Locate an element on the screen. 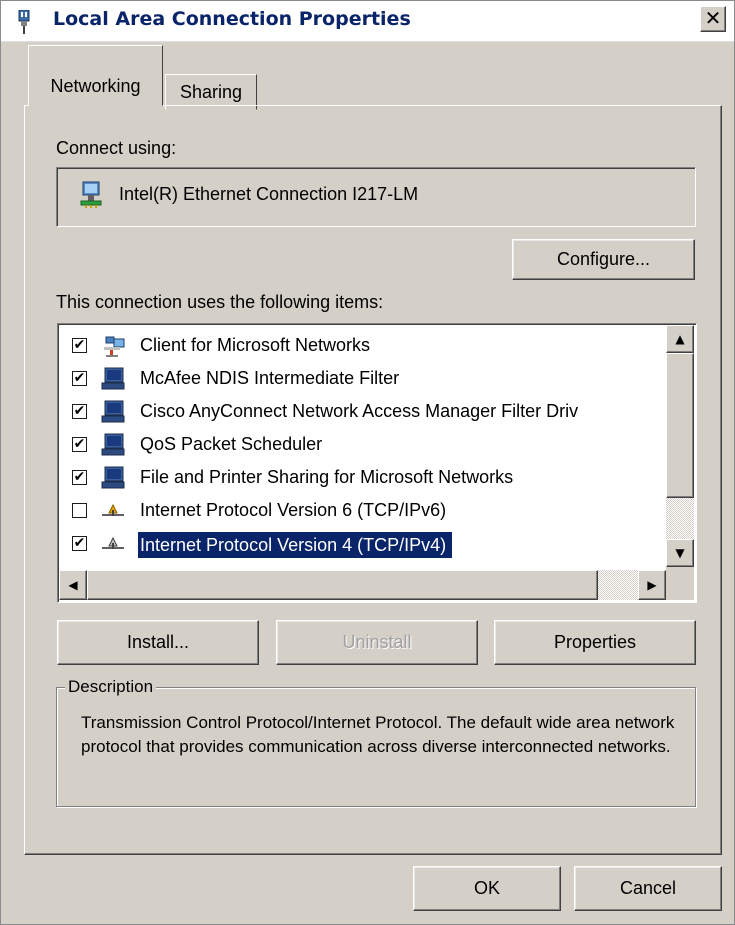 The width and height of the screenshot is (735, 925). cancel-button: Cancel is located at coordinates (648, 888).